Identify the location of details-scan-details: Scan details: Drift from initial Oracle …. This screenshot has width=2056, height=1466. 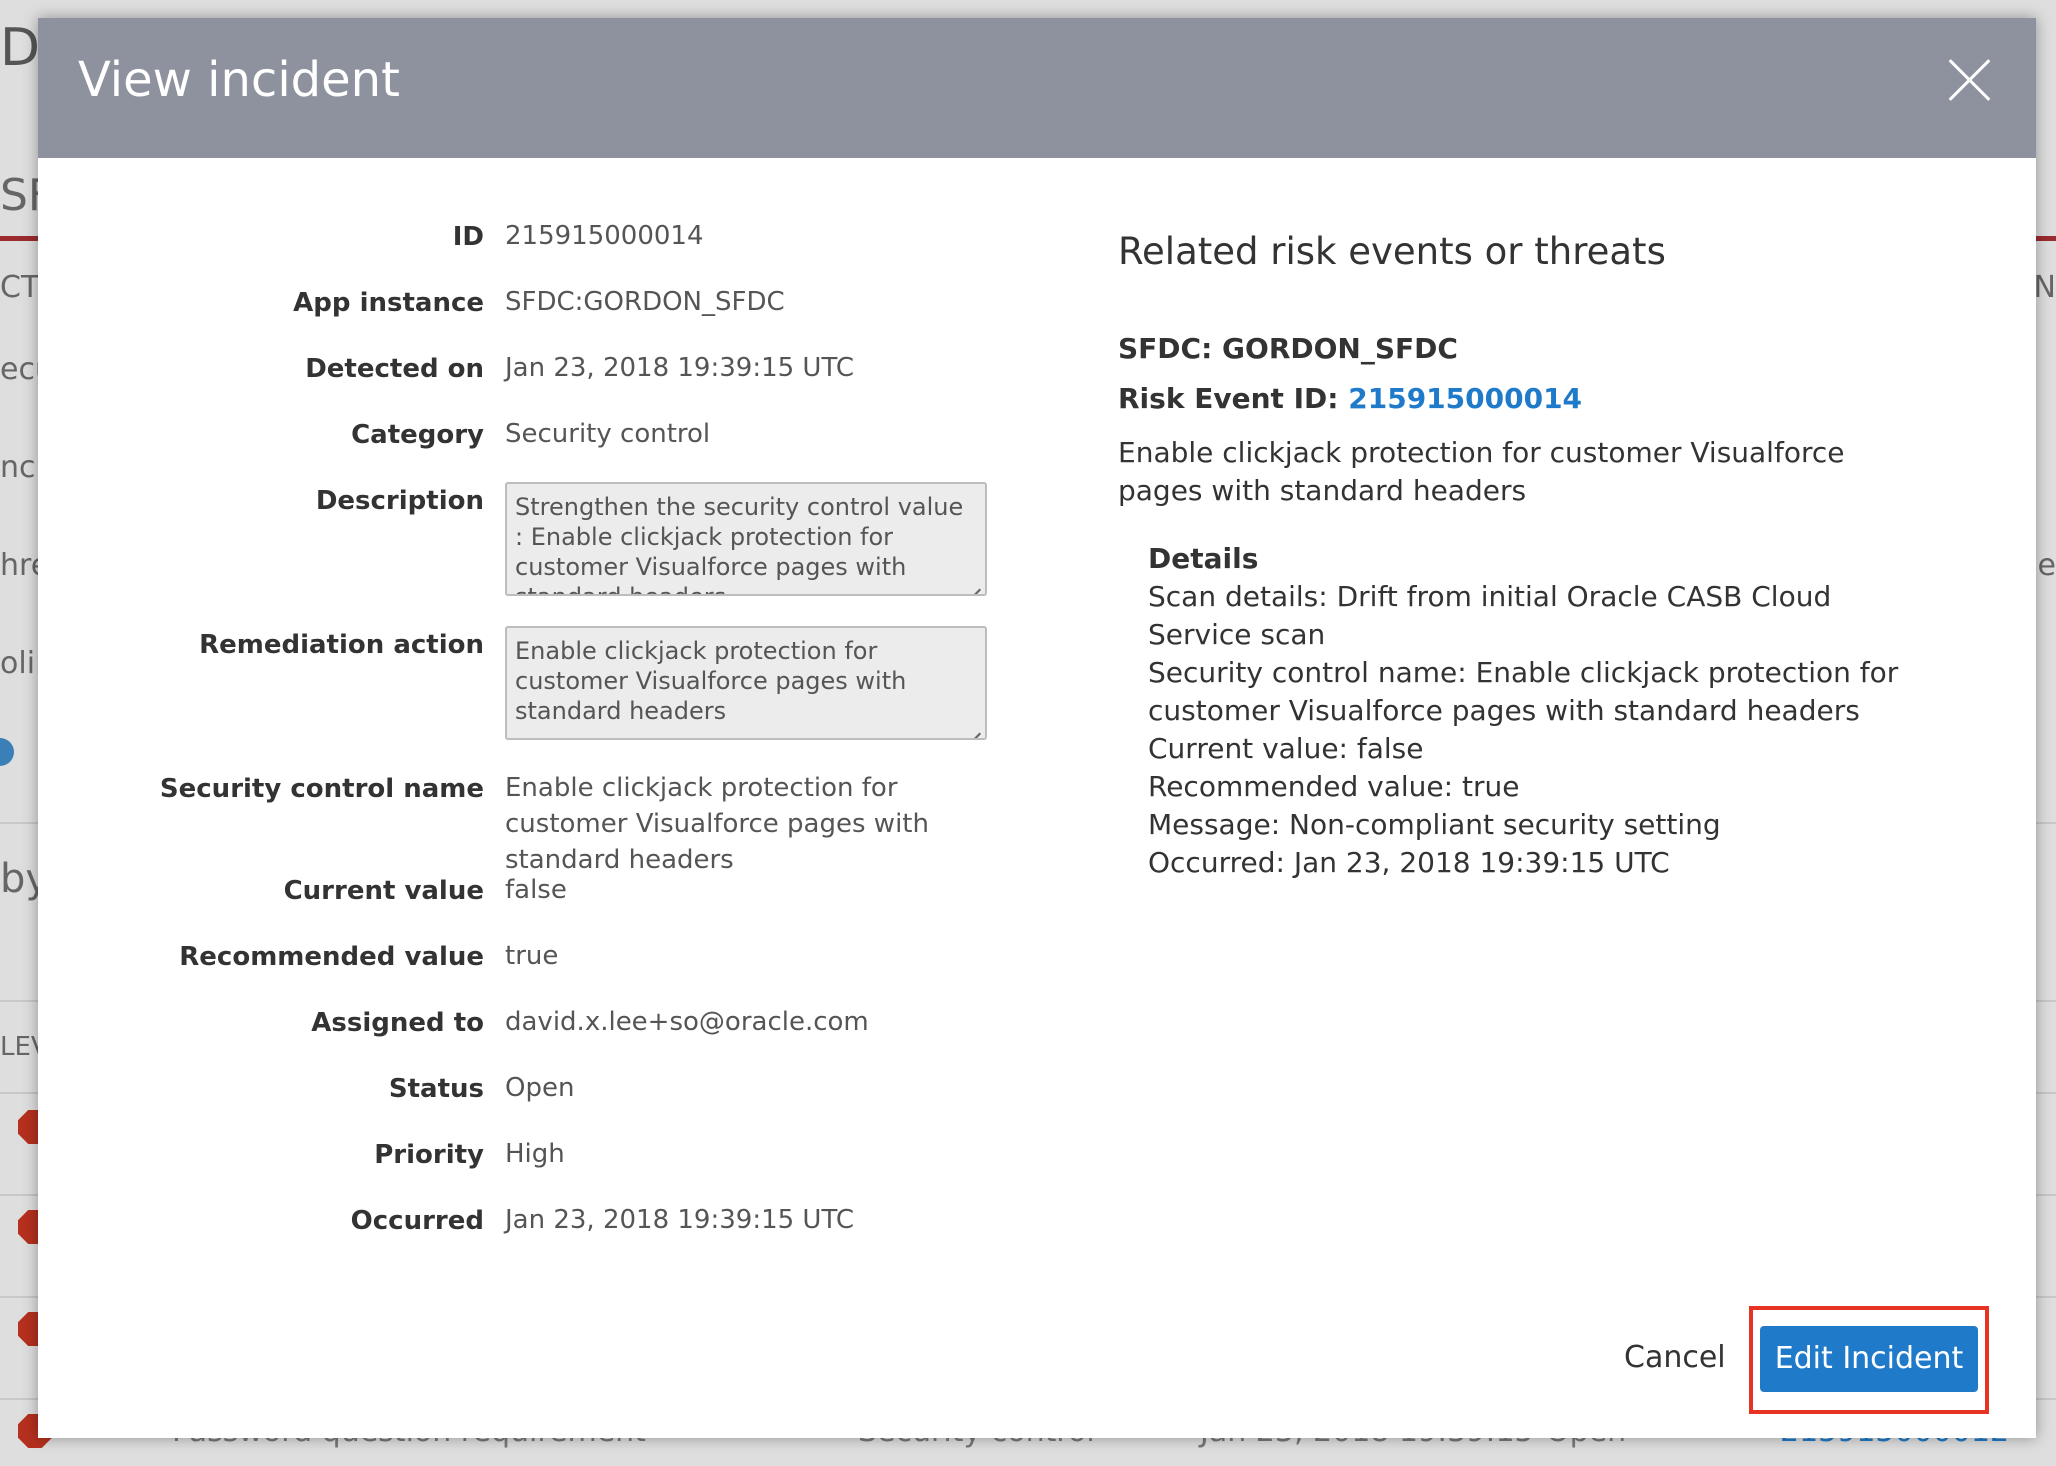
(1490, 615).